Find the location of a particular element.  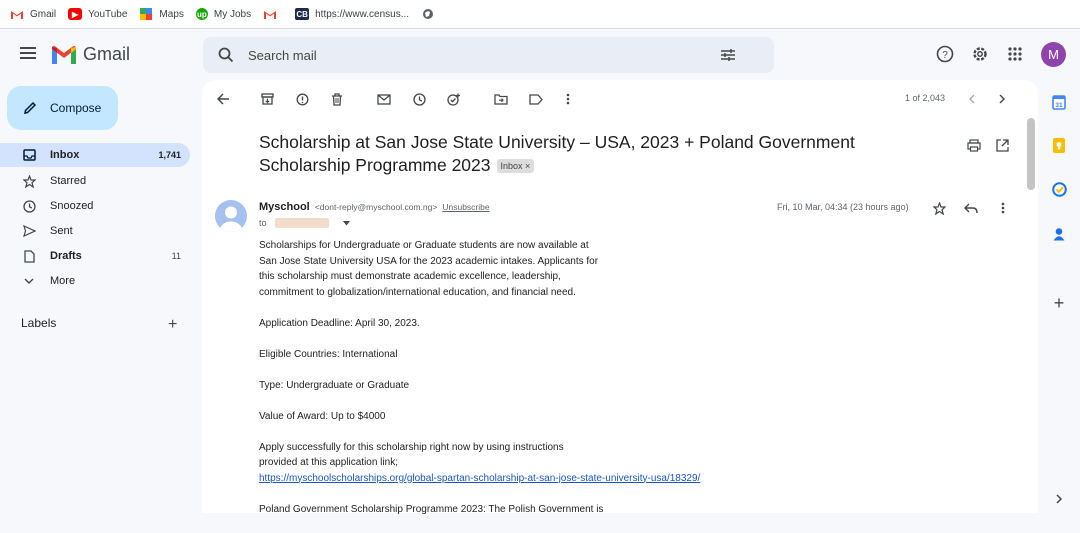

get-addons-icon: + is located at coordinates (1059, 303).